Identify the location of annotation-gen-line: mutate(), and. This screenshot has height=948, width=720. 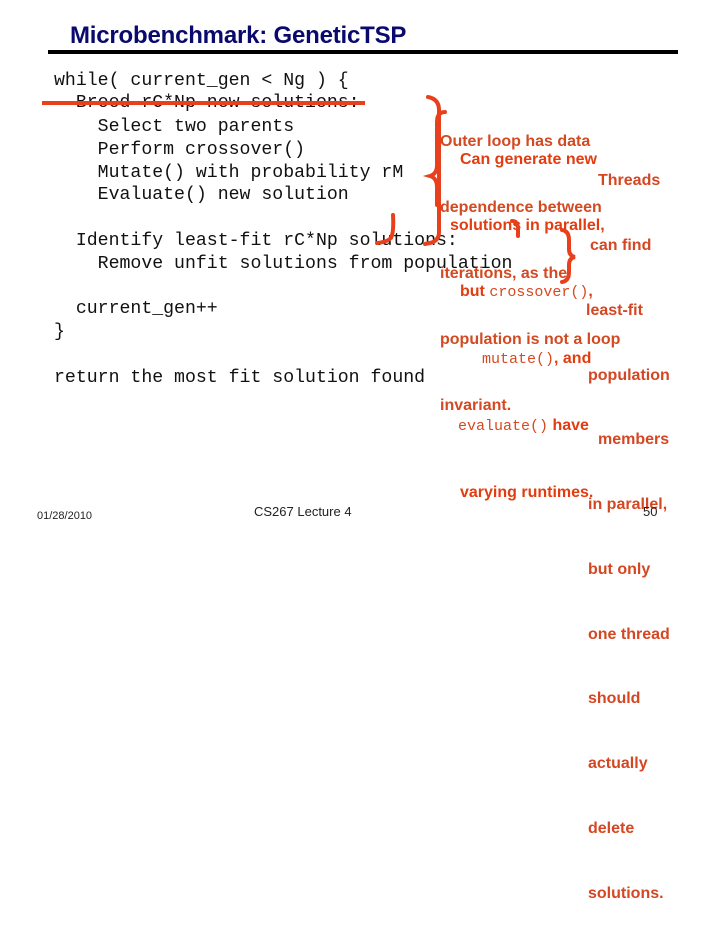
(522, 359).